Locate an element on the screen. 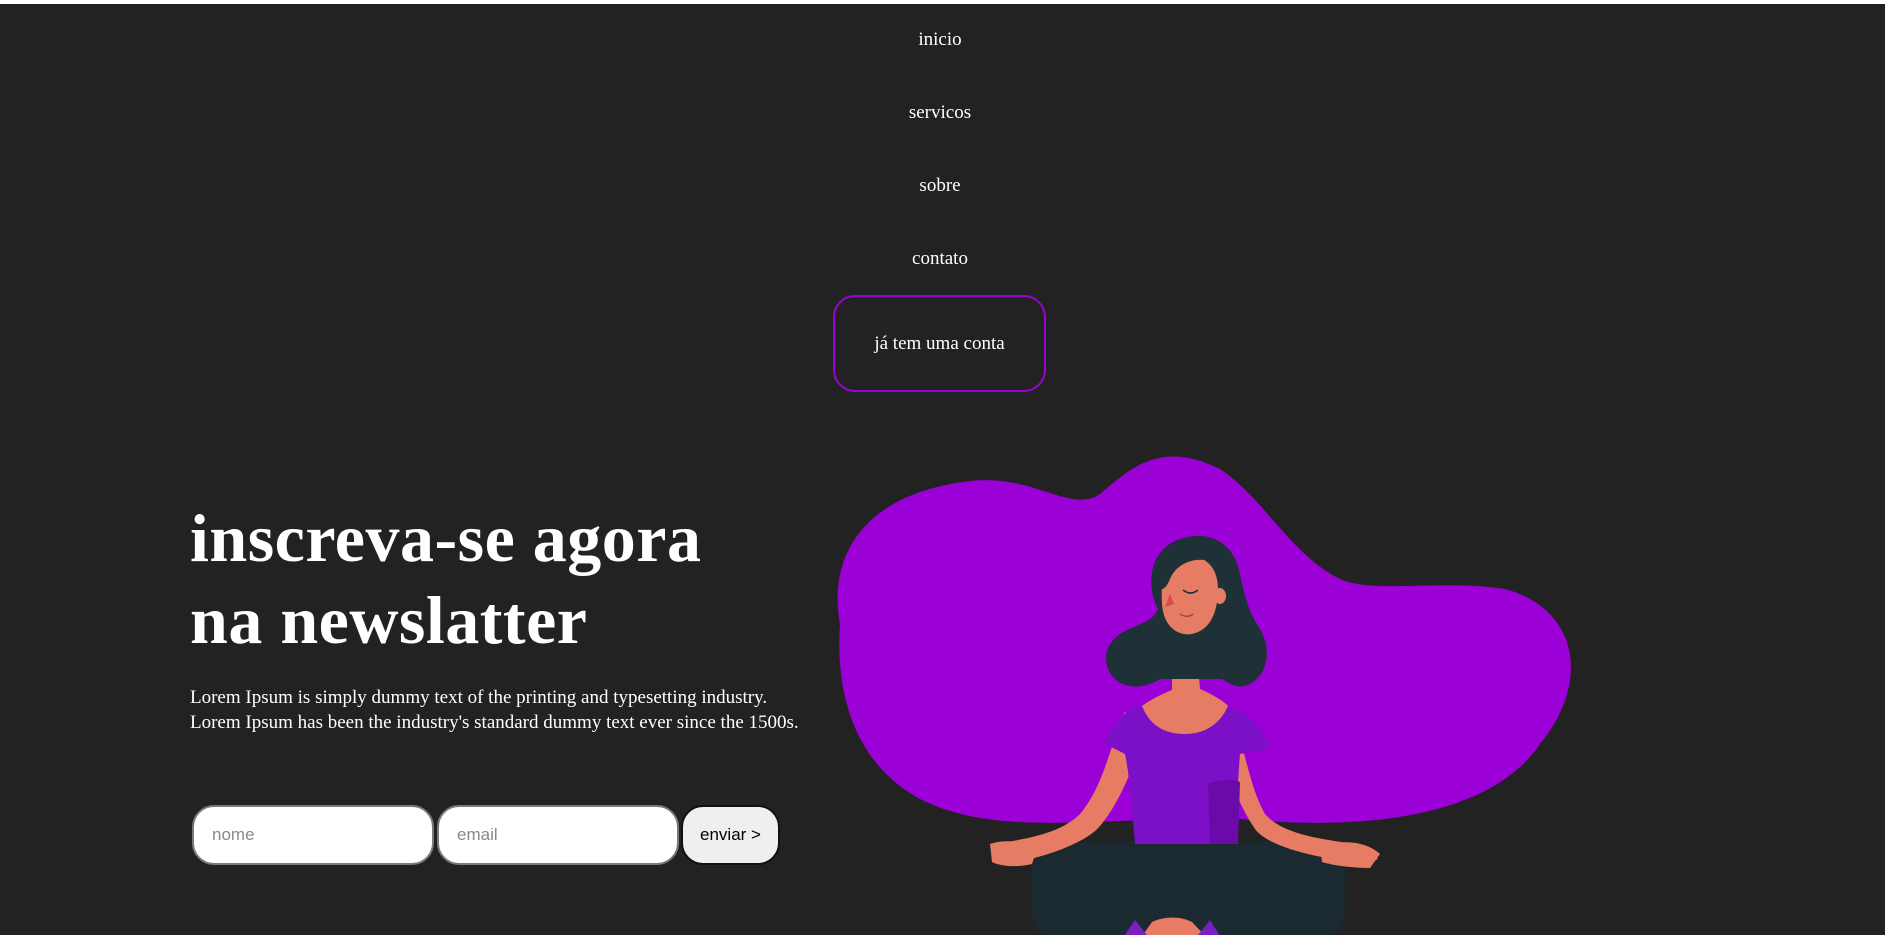 This screenshot has height=937, width=1885. hero-title: inscreva-se agora na newslatter is located at coordinates (445, 579).